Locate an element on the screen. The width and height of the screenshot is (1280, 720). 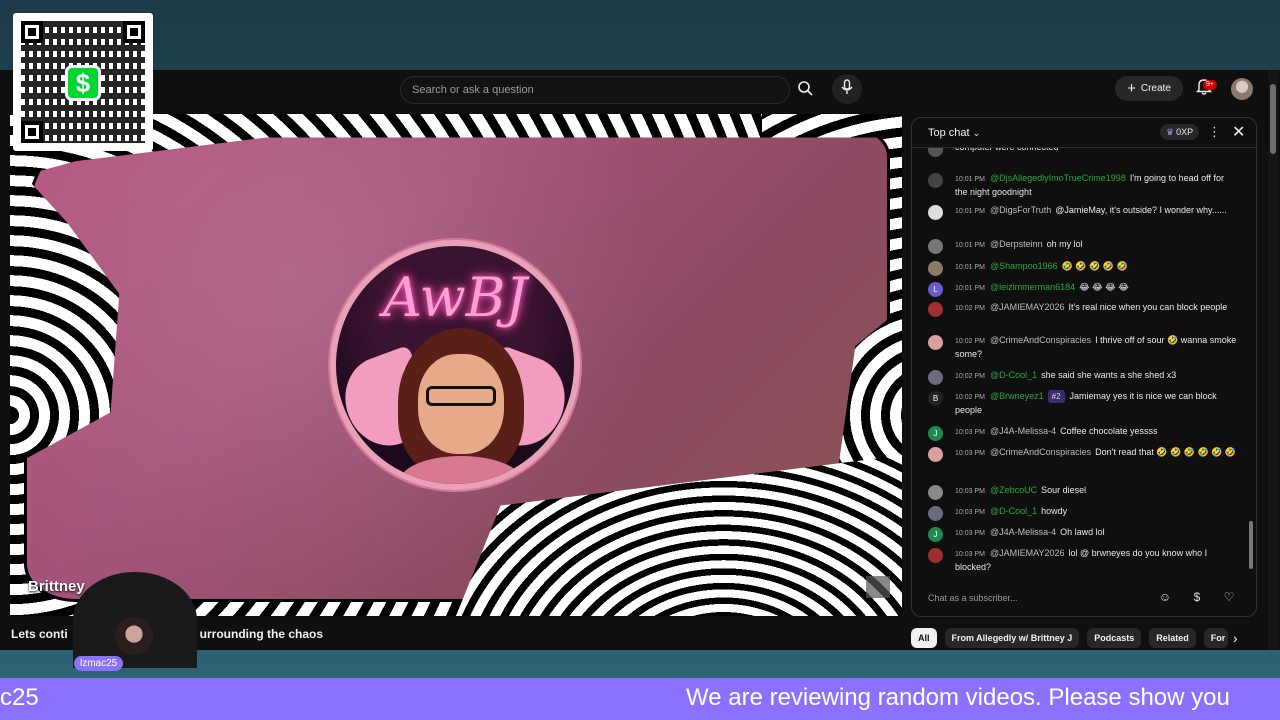
chip-filter: For is located at coordinates (1215, 638).